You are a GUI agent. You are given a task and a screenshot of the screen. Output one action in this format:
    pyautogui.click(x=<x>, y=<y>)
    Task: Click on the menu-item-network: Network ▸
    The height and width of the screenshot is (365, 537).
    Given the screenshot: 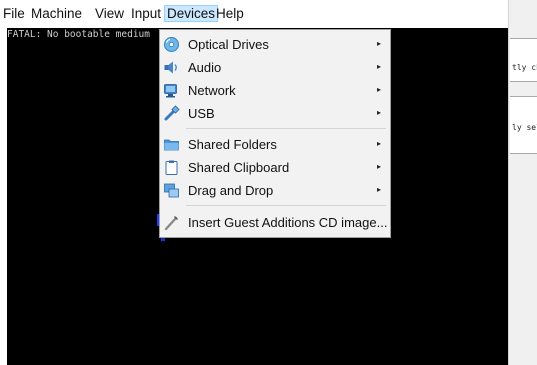 What is the action you would take?
    pyautogui.click(x=275, y=90)
    